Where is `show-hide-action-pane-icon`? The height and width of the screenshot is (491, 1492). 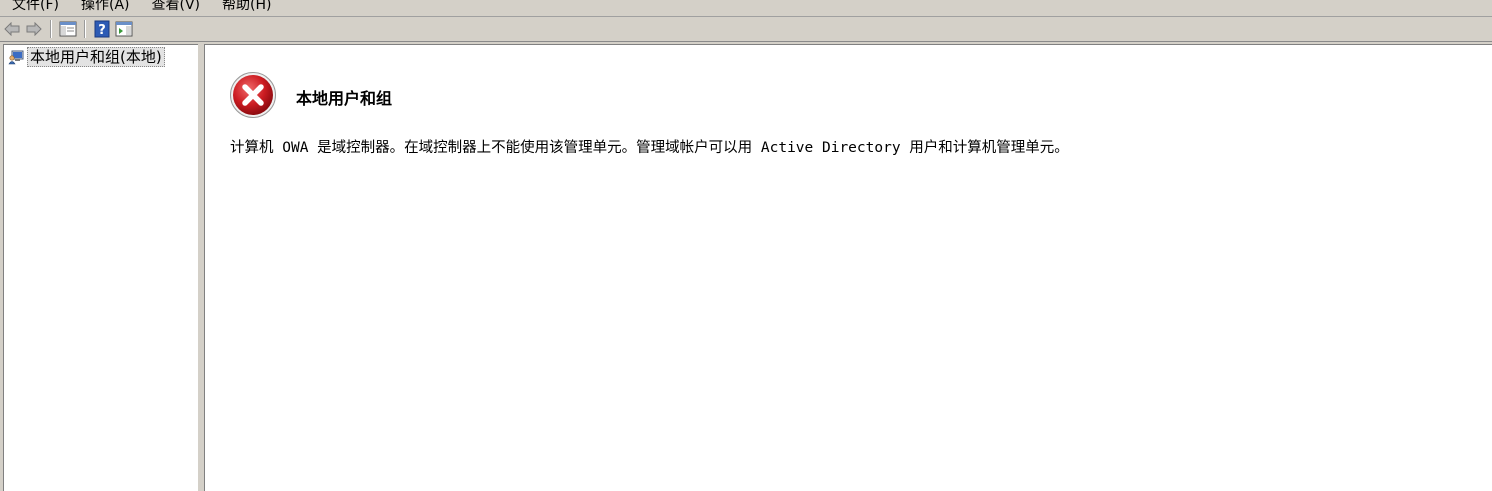
show-hide-action-pane-icon is located at coordinates (124, 29).